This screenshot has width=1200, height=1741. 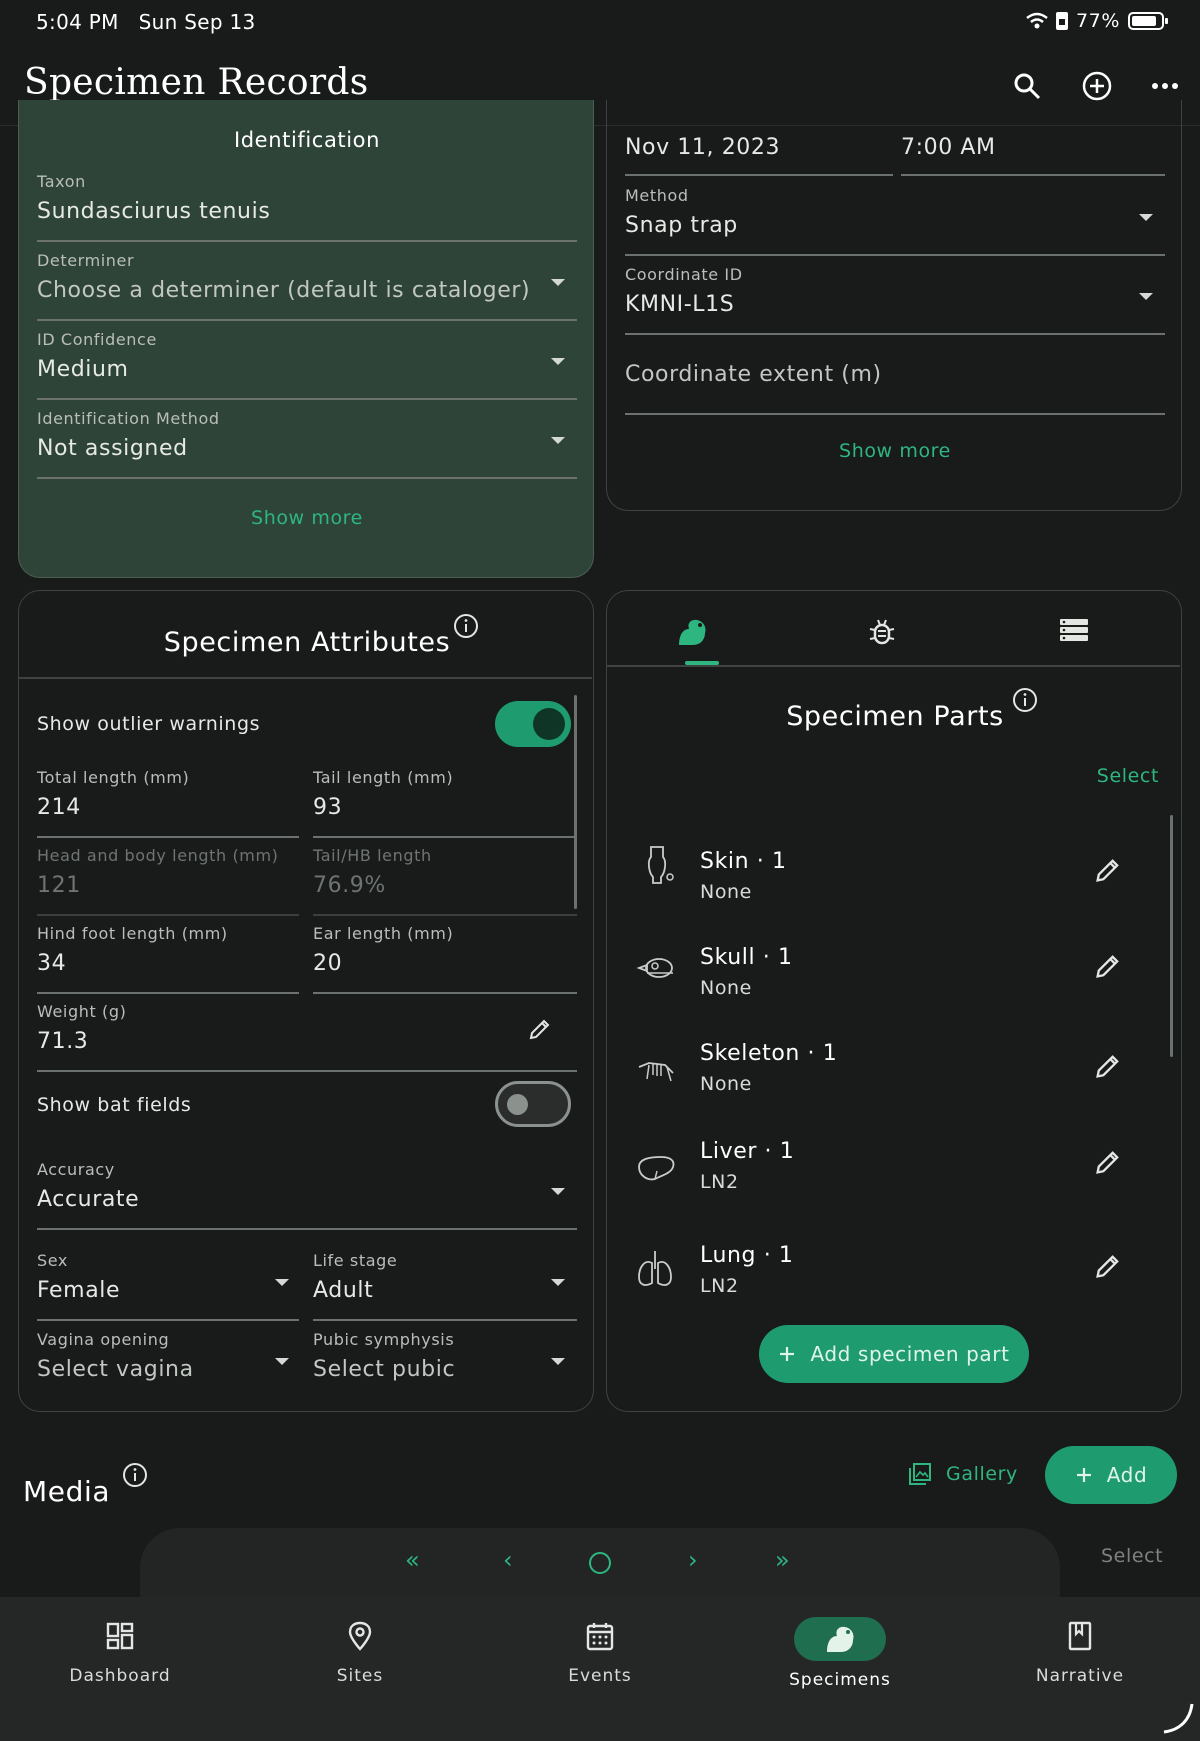 I want to click on resize-handle-icon, so click(x=1178, y=1718).